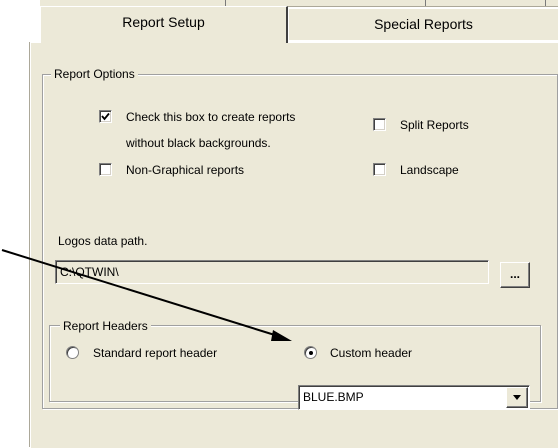 The height and width of the screenshot is (448, 558). I want to click on tab-report-setup: Report Setup, so click(164, 24).